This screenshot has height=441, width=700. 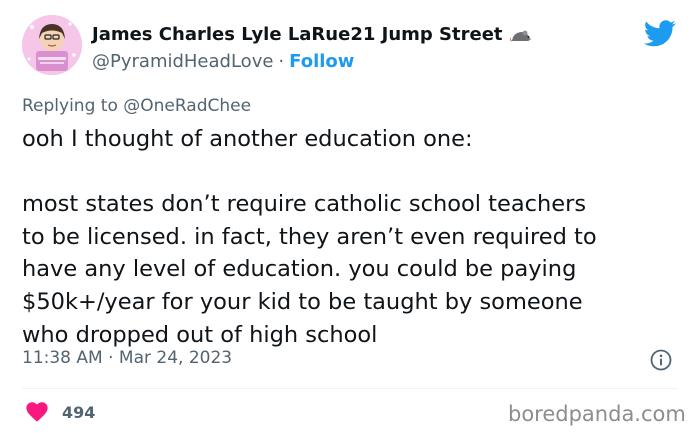 I want to click on reply-prefix: Replying to, so click(x=70, y=106).